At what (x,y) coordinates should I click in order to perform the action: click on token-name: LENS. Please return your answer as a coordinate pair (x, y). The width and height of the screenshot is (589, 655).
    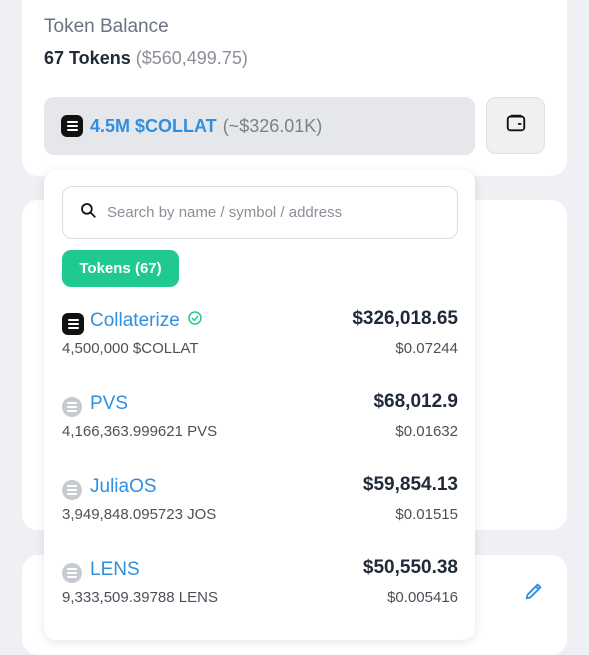
    Looking at the image, I should click on (115, 569).